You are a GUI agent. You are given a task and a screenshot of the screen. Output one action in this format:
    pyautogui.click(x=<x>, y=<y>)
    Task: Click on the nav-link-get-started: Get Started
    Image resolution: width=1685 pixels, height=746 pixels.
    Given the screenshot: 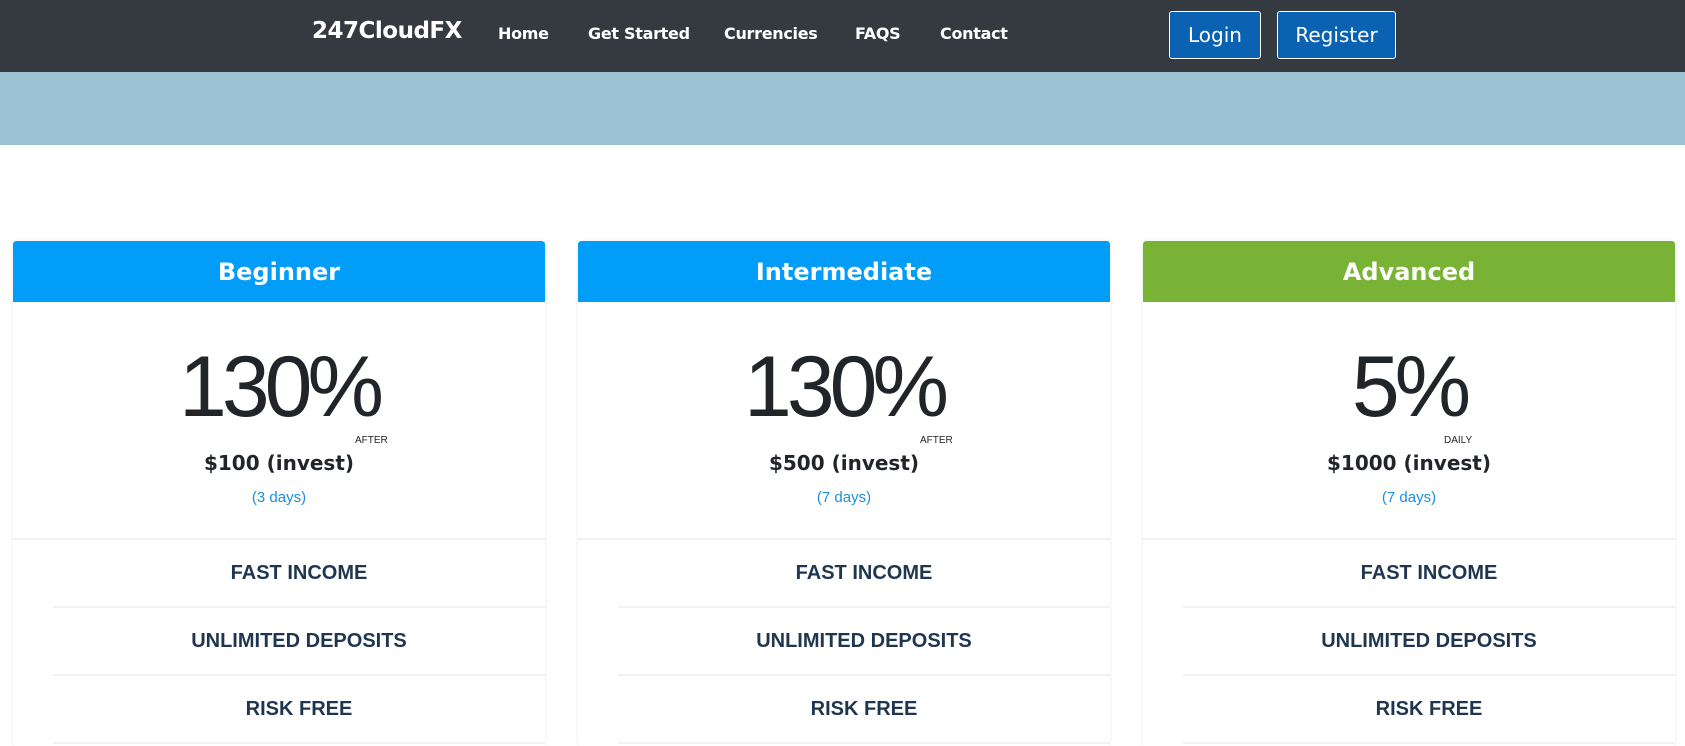 What is the action you would take?
    pyautogui.click(x=639, y=33)
    